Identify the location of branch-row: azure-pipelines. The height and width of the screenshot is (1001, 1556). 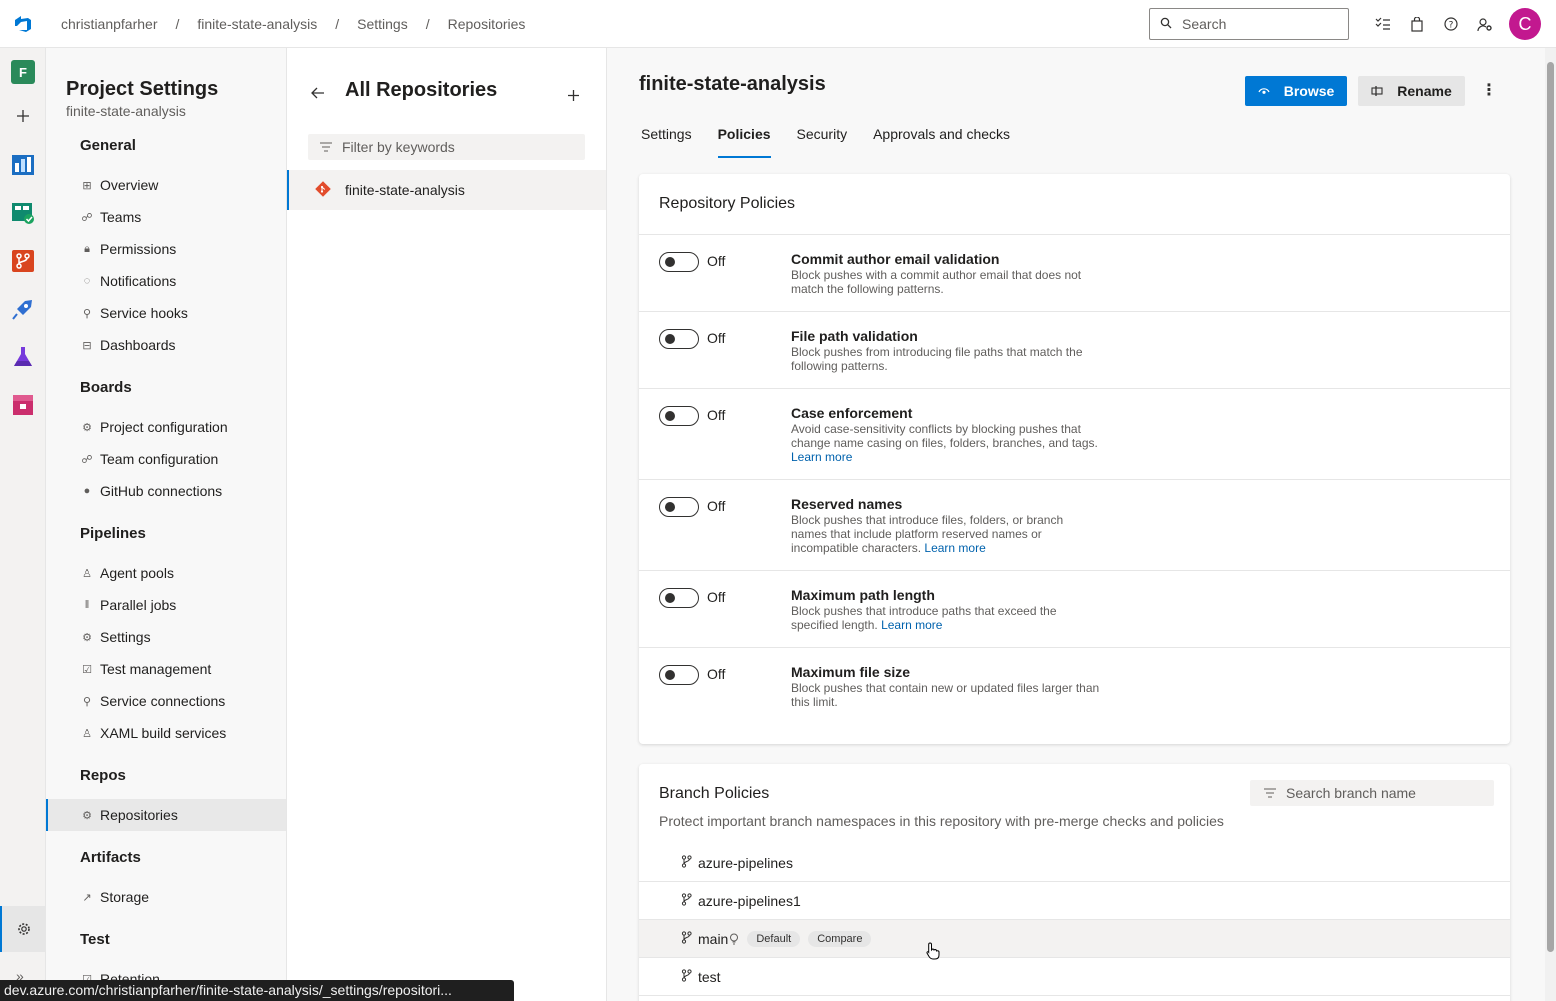
(1074, 863).